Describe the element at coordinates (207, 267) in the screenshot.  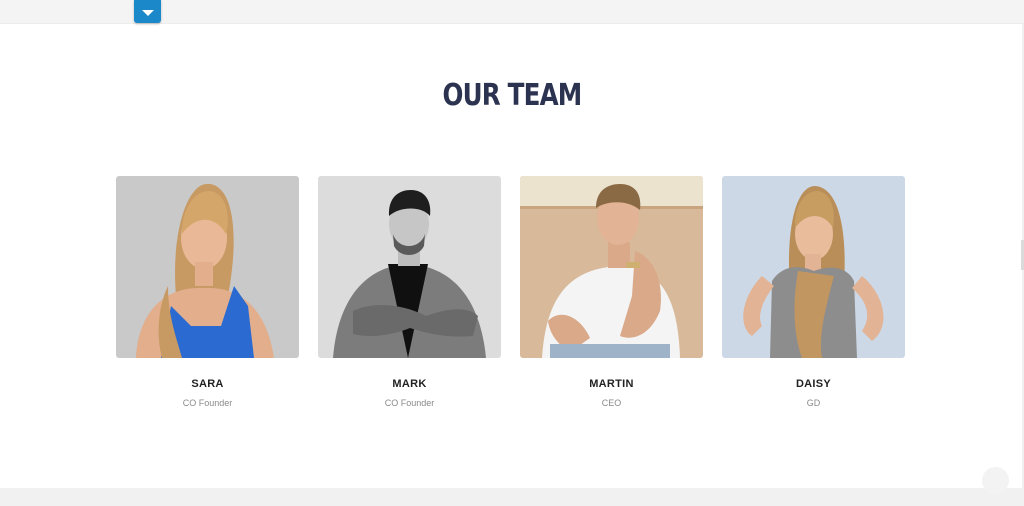
I see `team-photo-sara` at that location.